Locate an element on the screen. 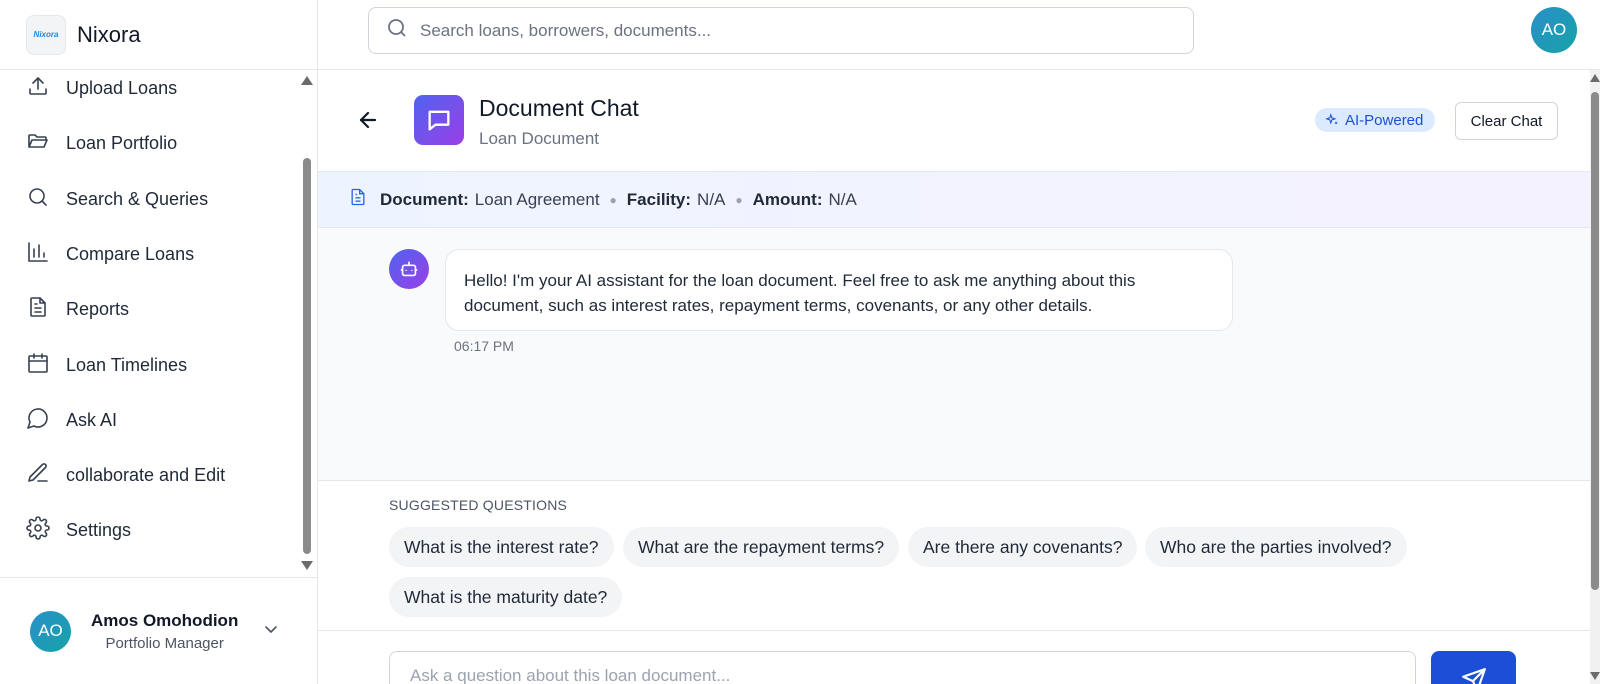 The height and width of the screenshot is (684, 1600). suggestion-chip: Are there any covenants? is located at coordinates (1023, 547).